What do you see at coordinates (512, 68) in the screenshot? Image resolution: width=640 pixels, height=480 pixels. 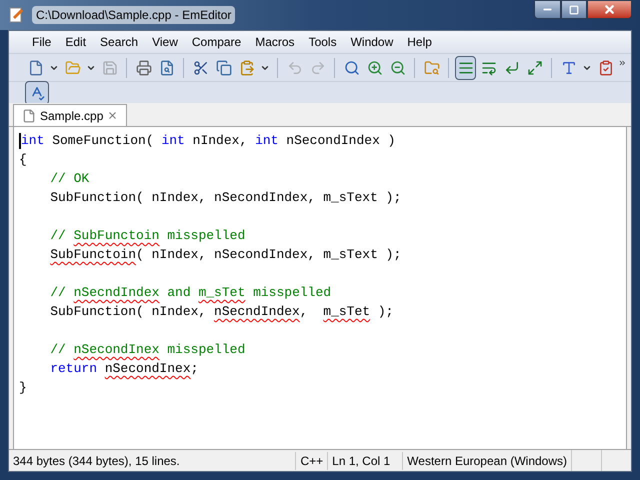 I see `wrap-by-window-icon` at bounding box center [512, 68].